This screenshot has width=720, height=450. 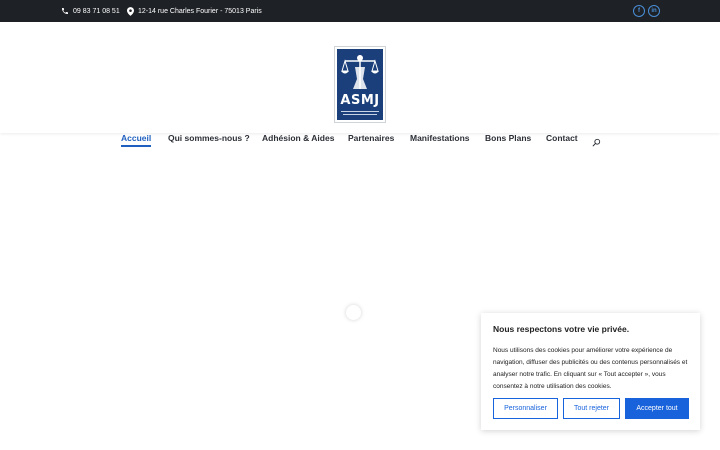 I want to click on map-pin-icon, so click(x=130, y=11).